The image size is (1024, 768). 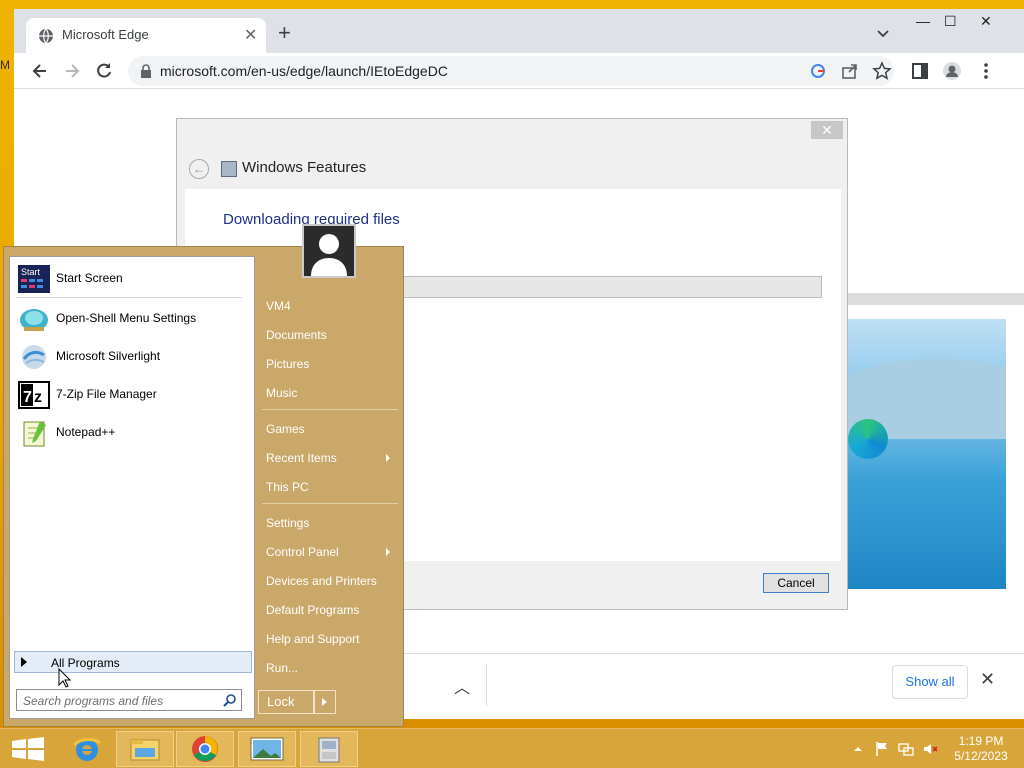 I want to click on start-item-open-shell-settings: Open-Shell Menu Settings, so click(x=132, y=319).